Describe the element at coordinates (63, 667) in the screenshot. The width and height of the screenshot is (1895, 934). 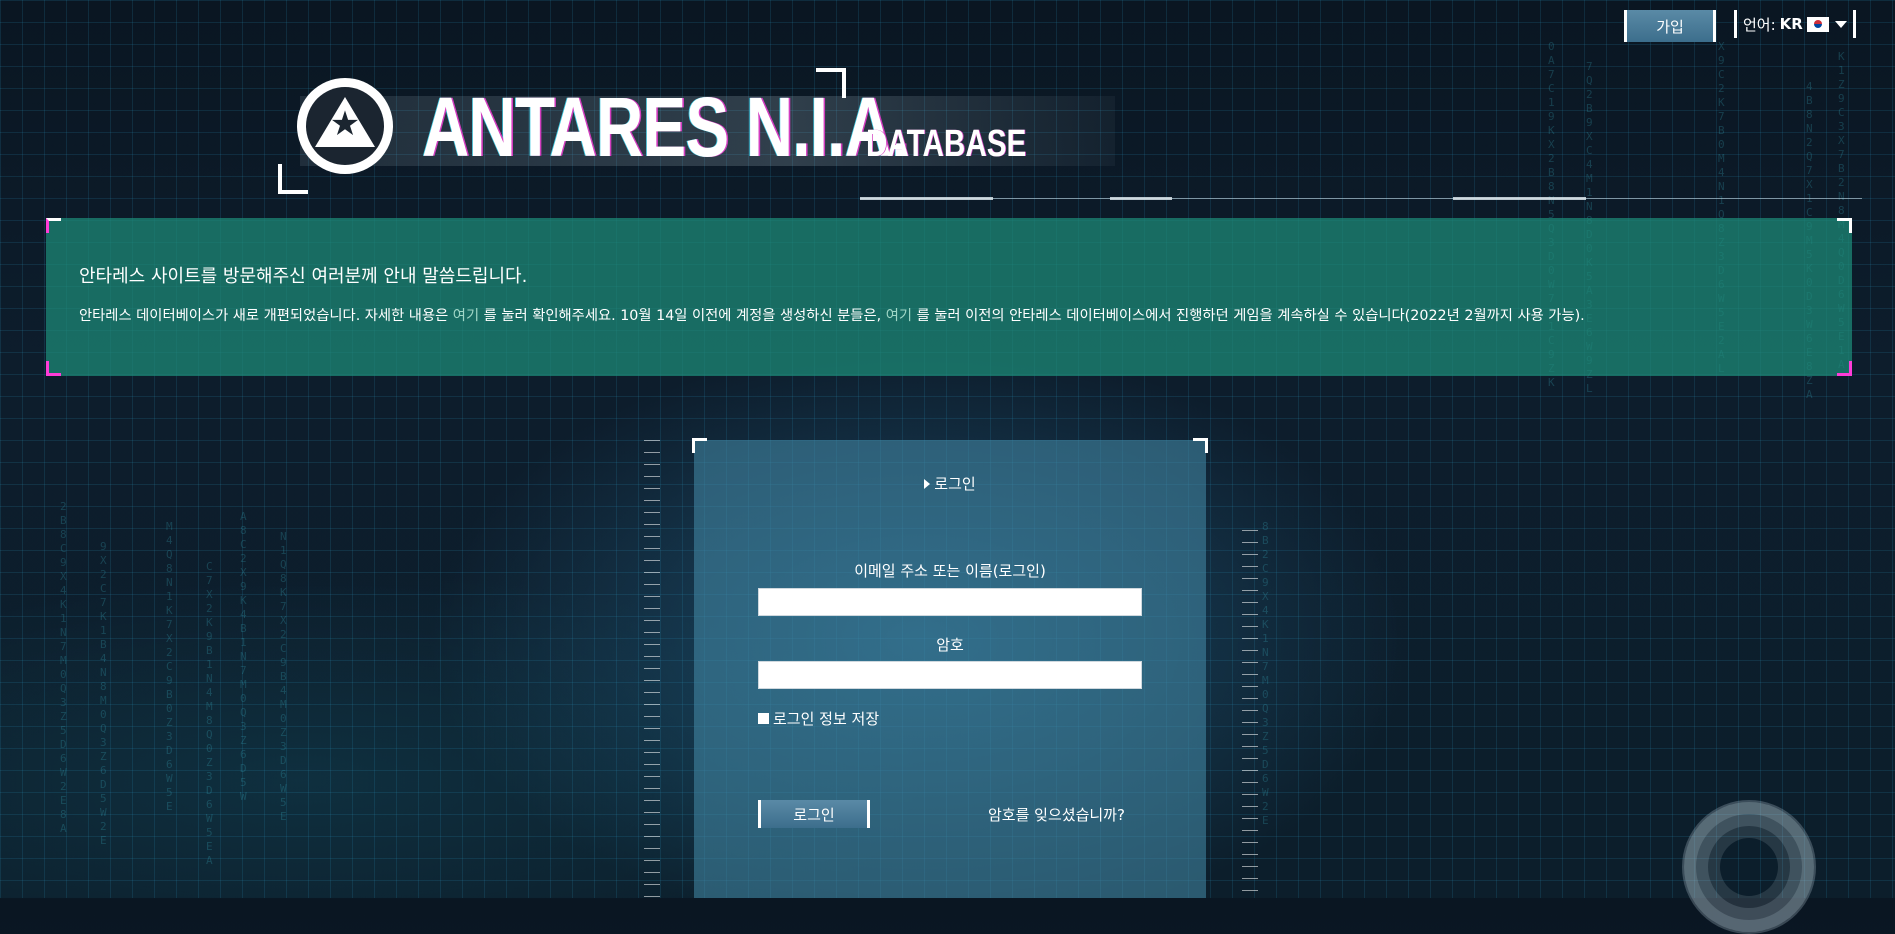
I see `background-code-column: 2B8C9X4K1N7M0Q3Z5D6W2E8A` at that location.